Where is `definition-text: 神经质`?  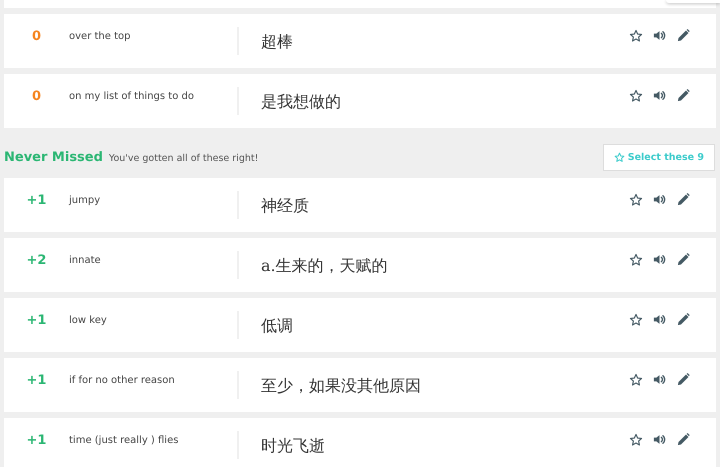
definition-text: 神经质 is located at coordinates (285, 206).